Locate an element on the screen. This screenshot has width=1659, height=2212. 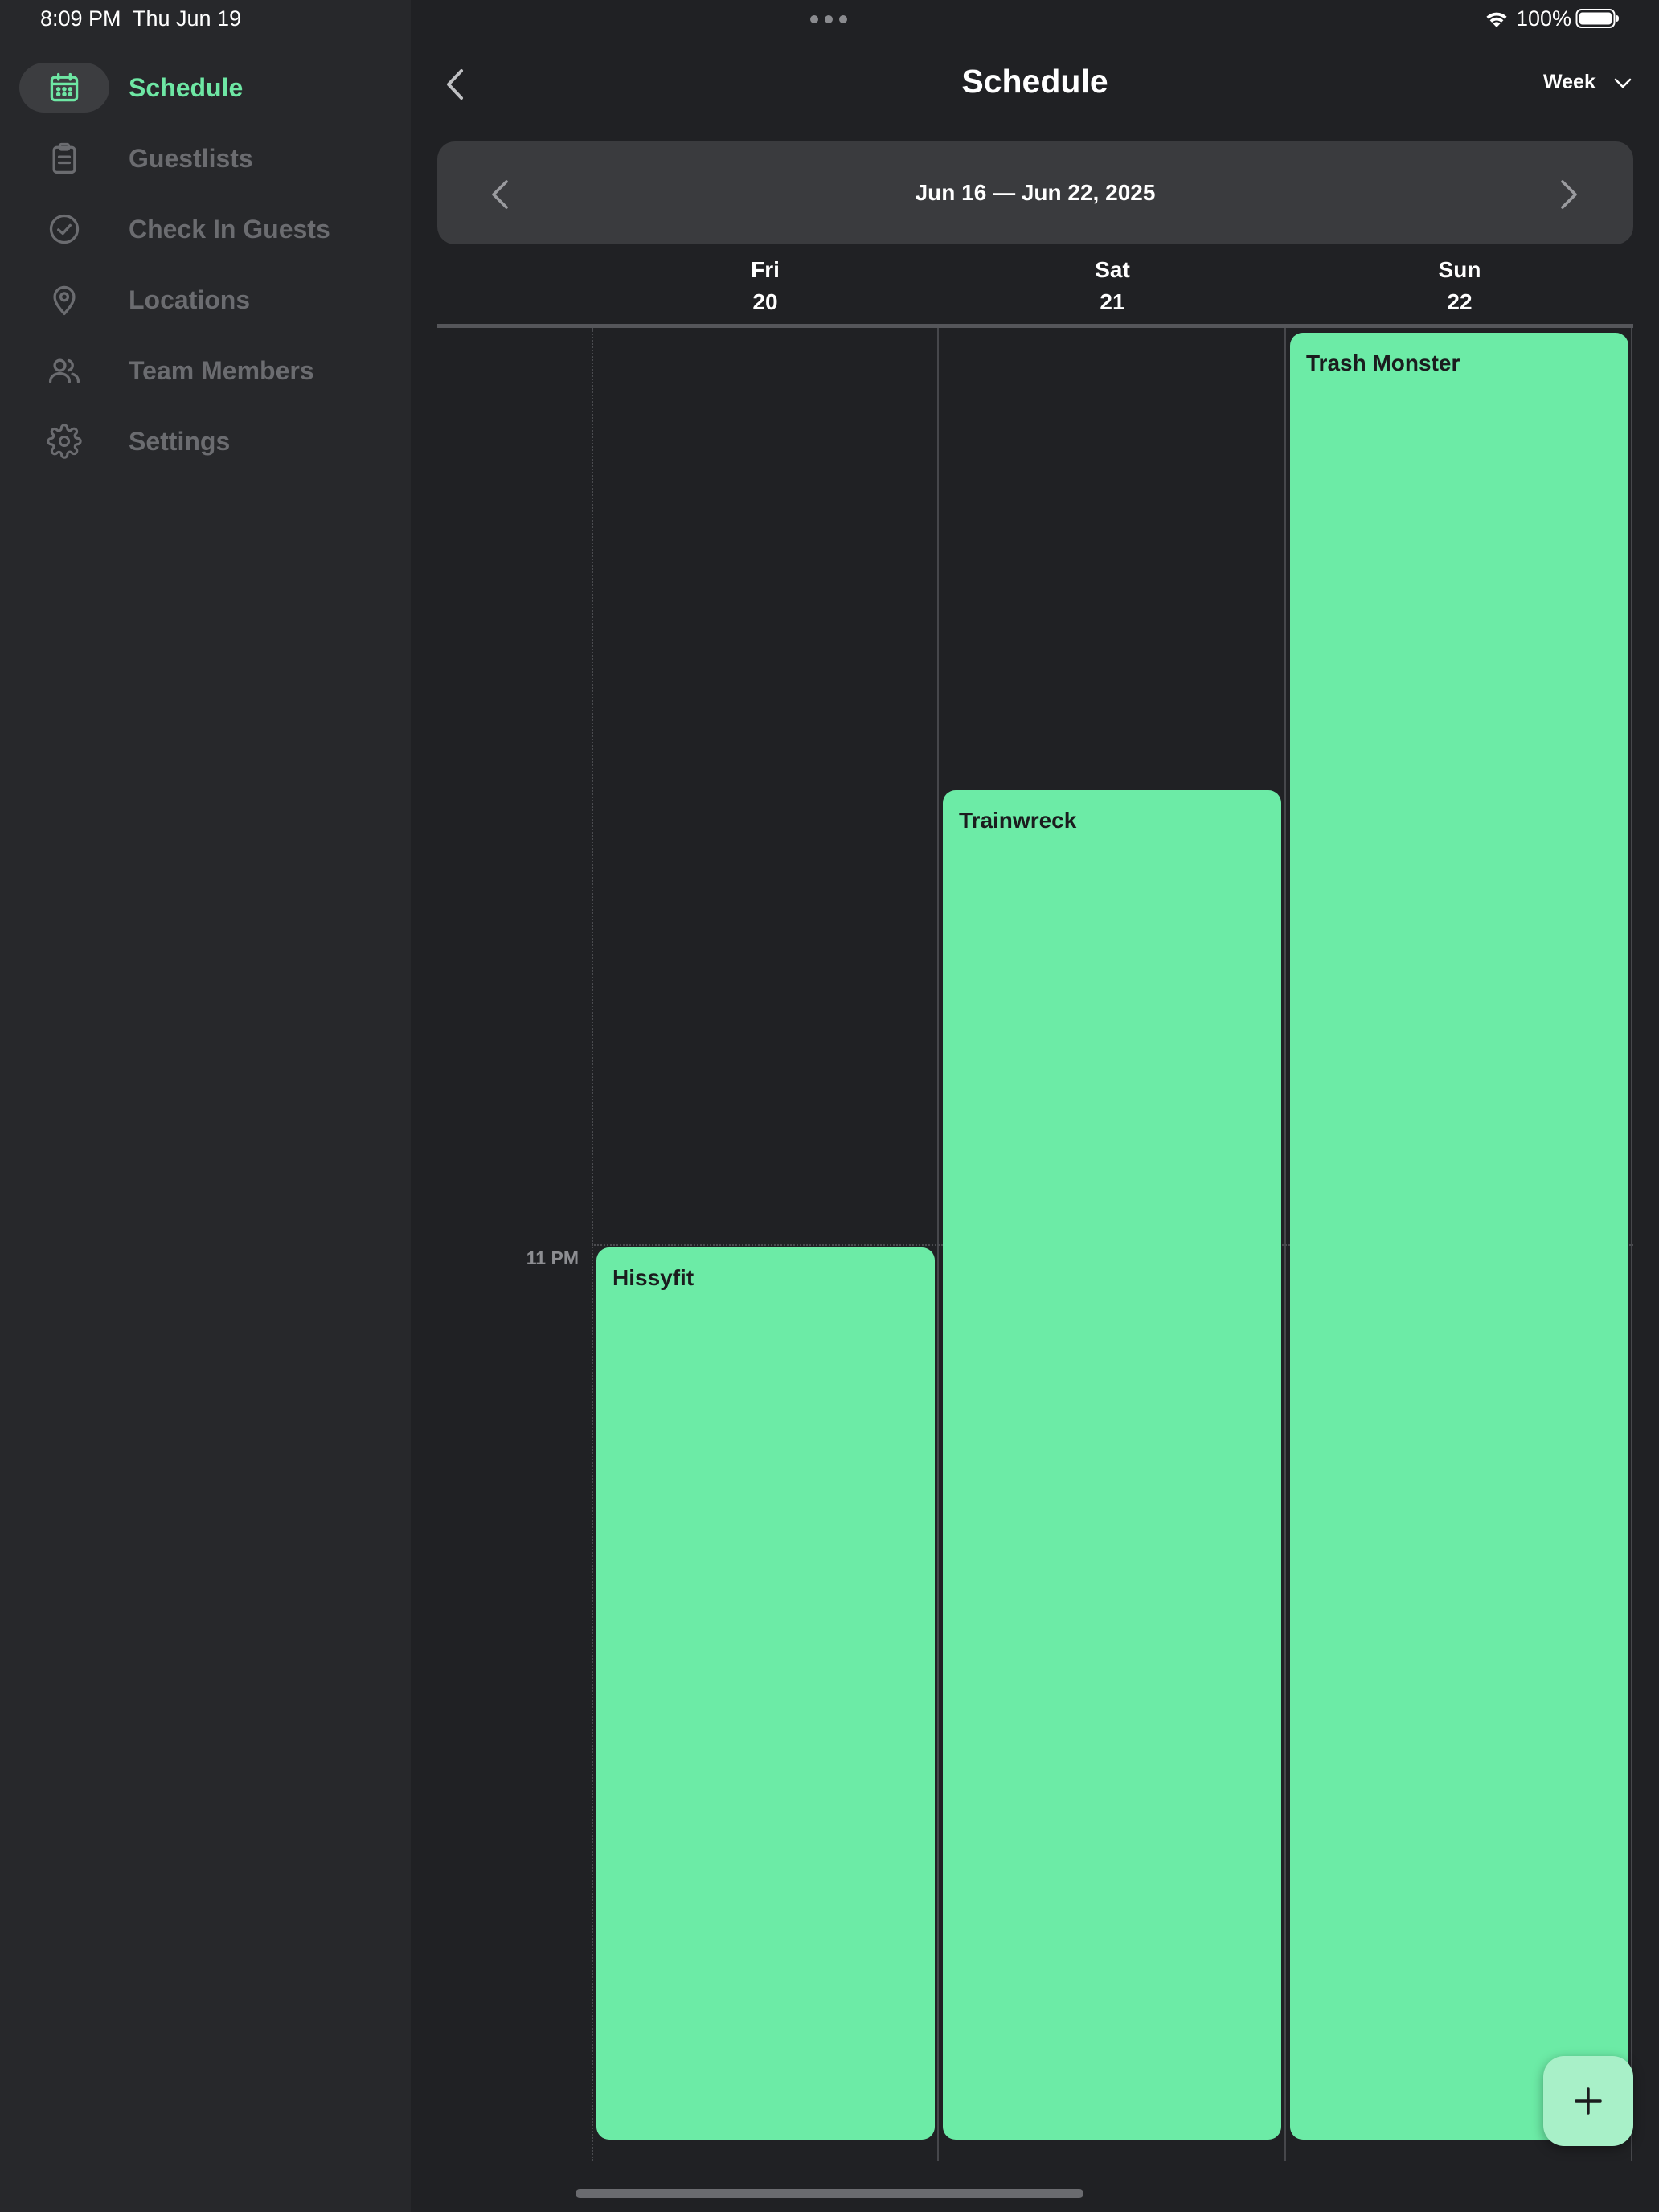
event-card-trainwreck: Trainwreck is located at coordinates (1112, 1465).